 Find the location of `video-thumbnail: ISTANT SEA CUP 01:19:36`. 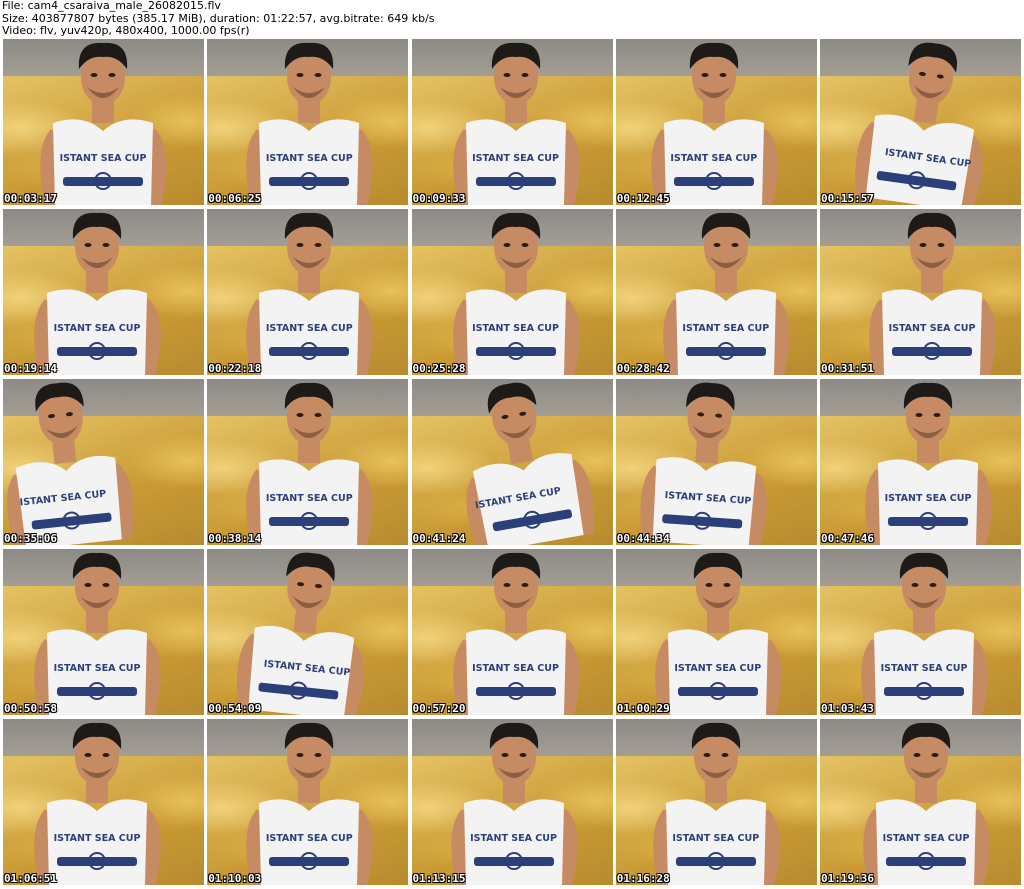

video-thumbnail: ISTANT SEA CUP 01:19:36 is located at coordinates (920, 802).